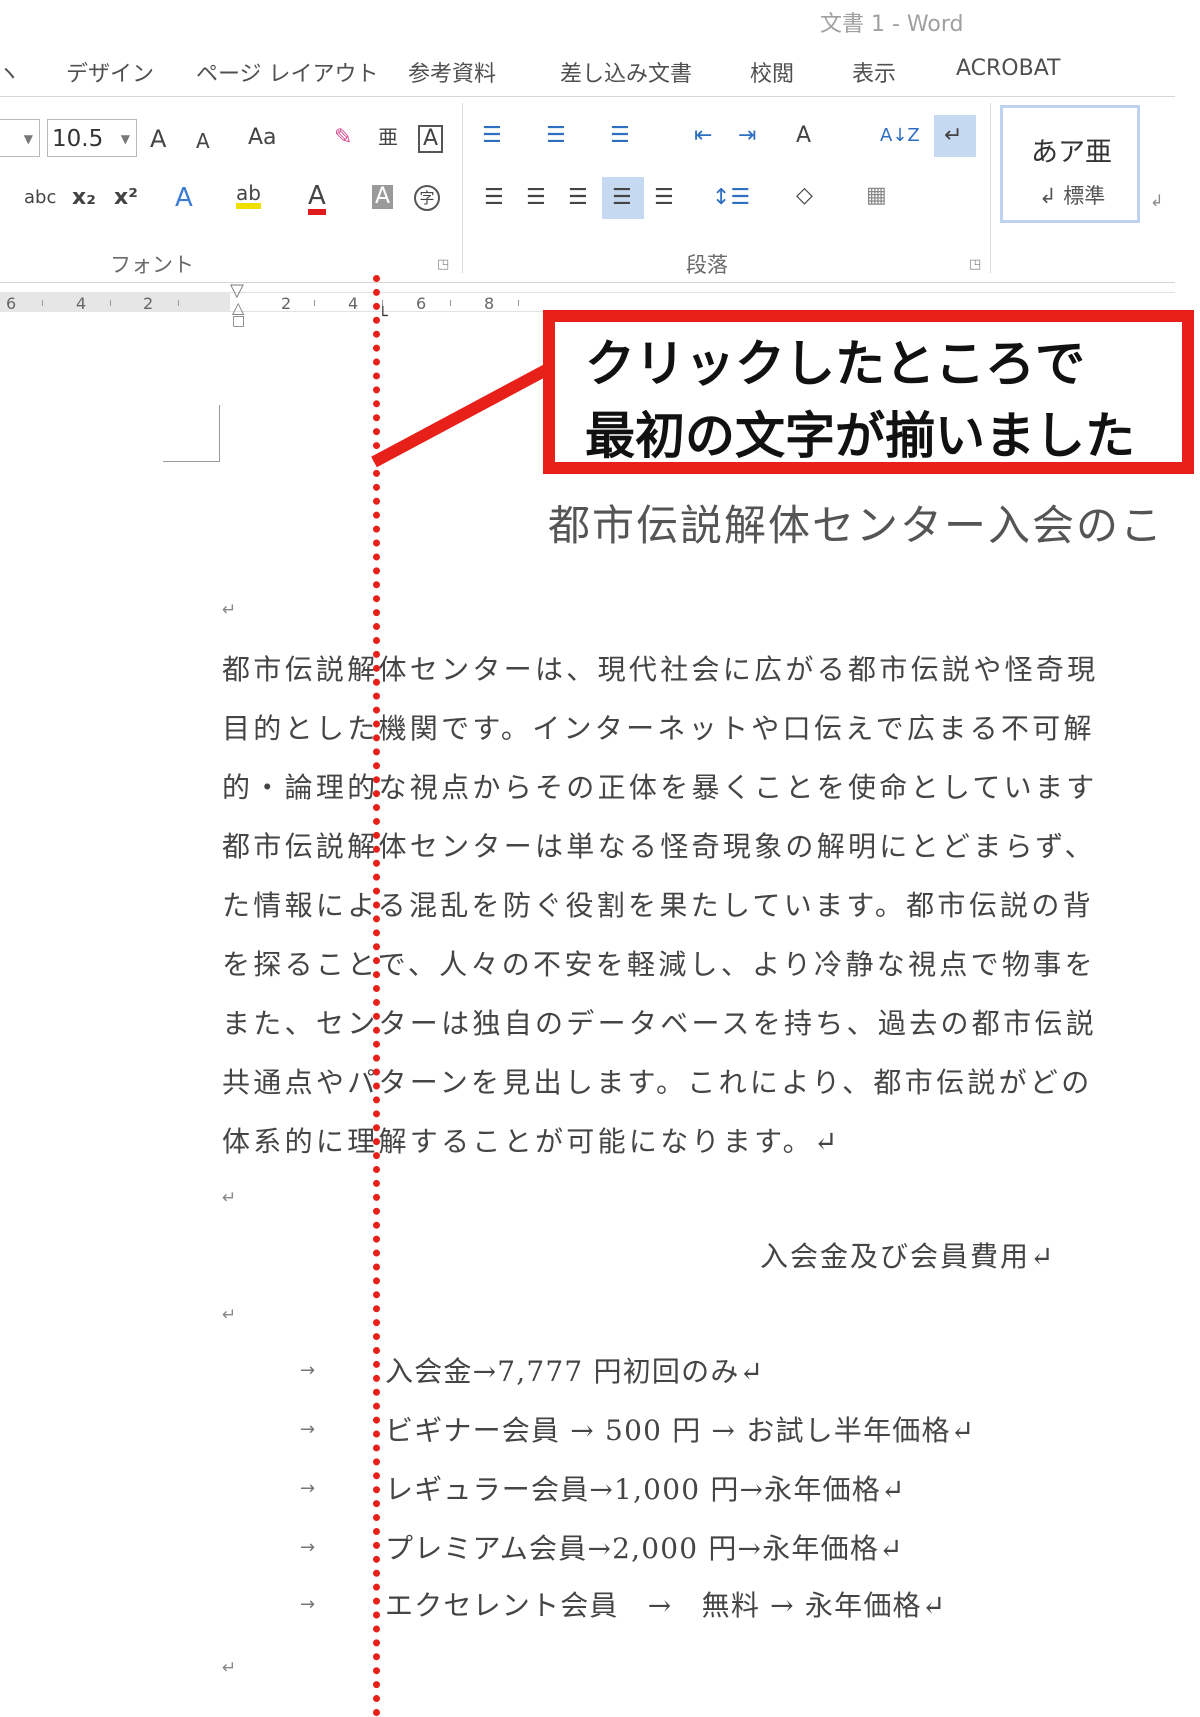  What do you see at coordinates (860, 436) in the screenshot?
I see `callout-line-2: 最初の文字が揃いました` at bounding box center [860, 436].